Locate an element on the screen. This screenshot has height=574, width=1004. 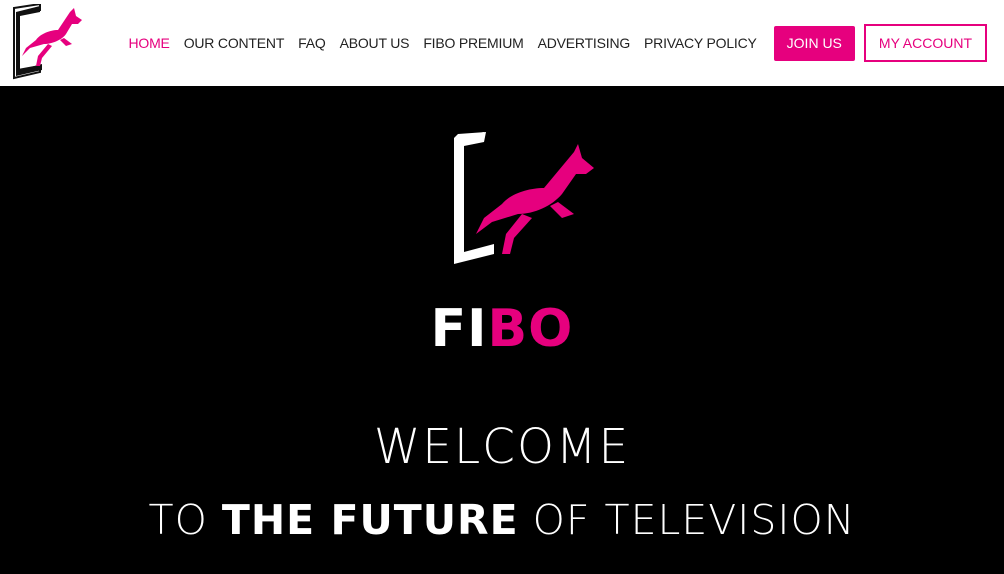
brand-part-fi: FI is located at coordinates (459, 329).